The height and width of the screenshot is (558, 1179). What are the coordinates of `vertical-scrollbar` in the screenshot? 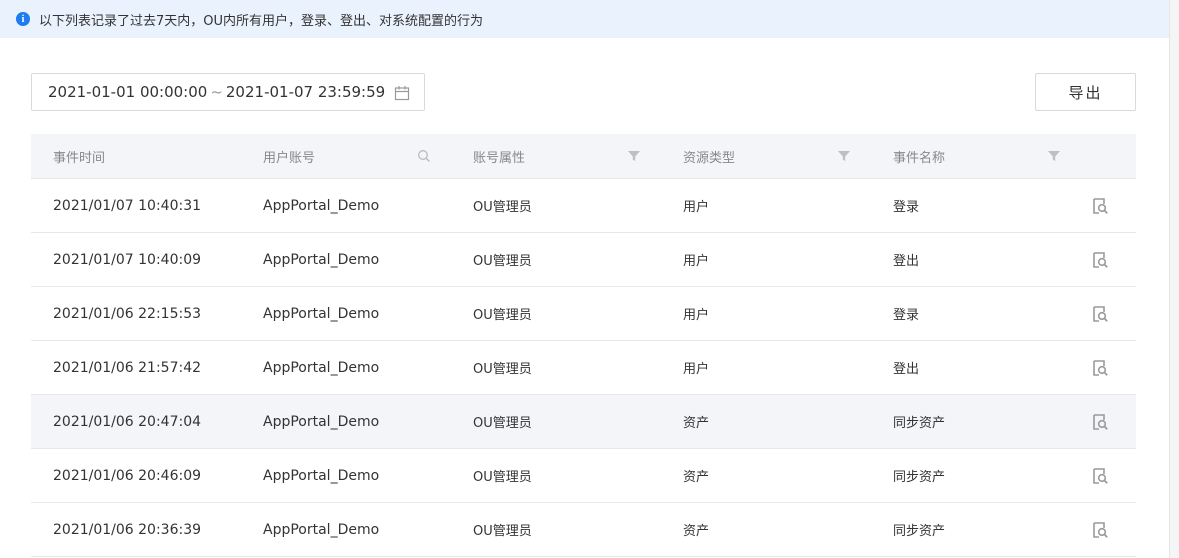 It's located at (1174, 279).